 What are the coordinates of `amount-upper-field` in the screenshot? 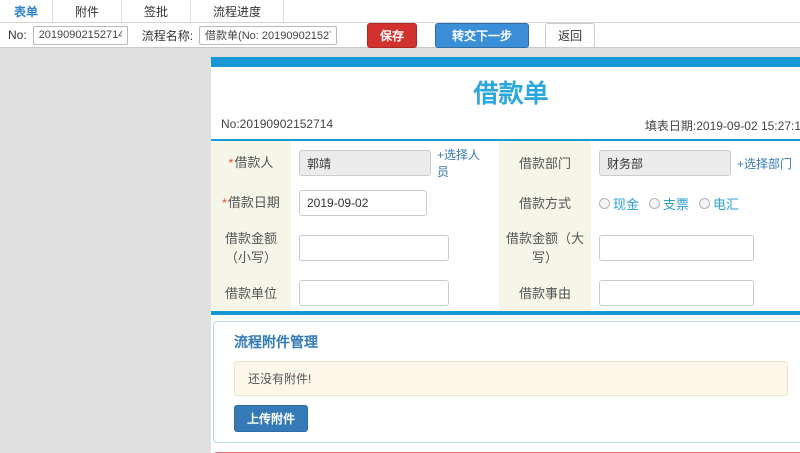 It's located at (695, 248).